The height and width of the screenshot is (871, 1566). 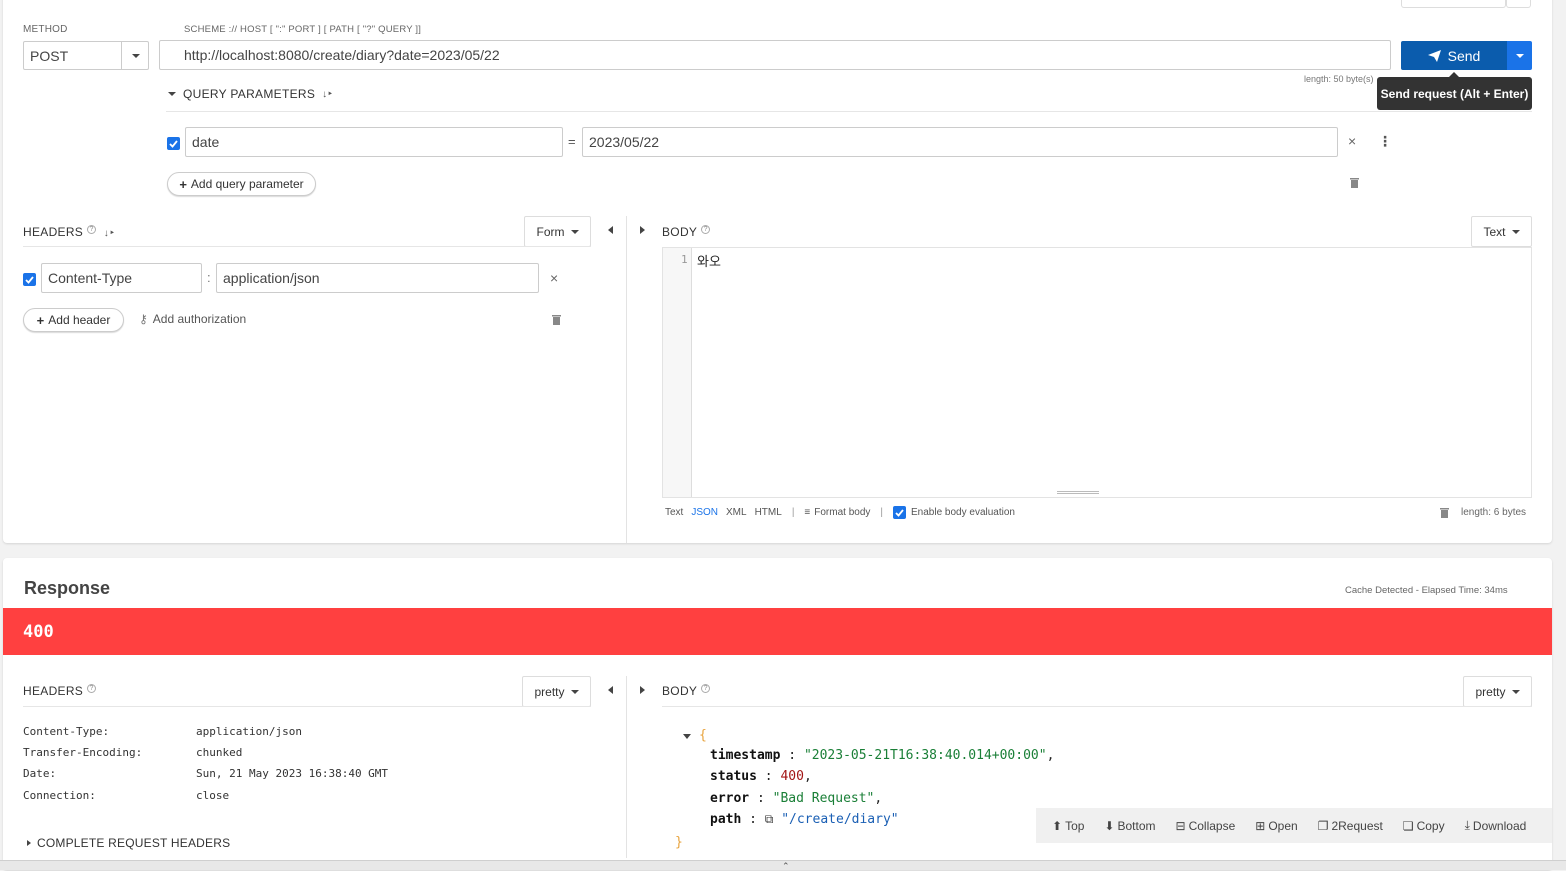 I want to click on more-options-icon: ⋮, so click(x=1385, y=141).